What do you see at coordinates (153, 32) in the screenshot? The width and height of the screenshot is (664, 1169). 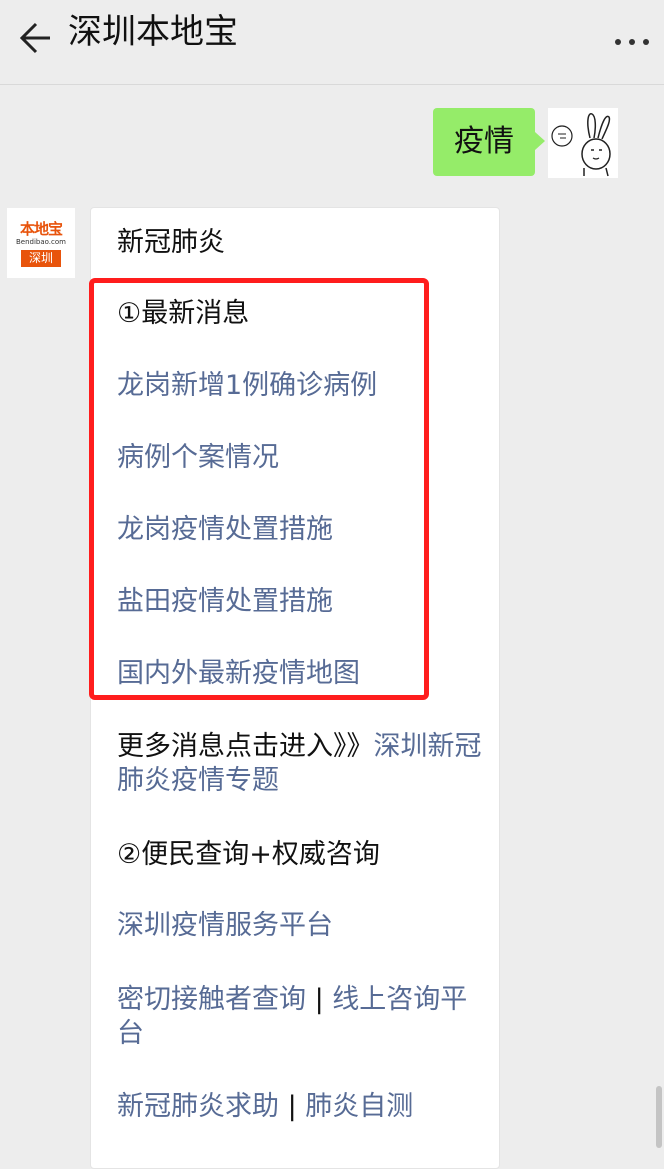 I see `chat-title: 深圳本地宝` at bounding box center [153, 32].